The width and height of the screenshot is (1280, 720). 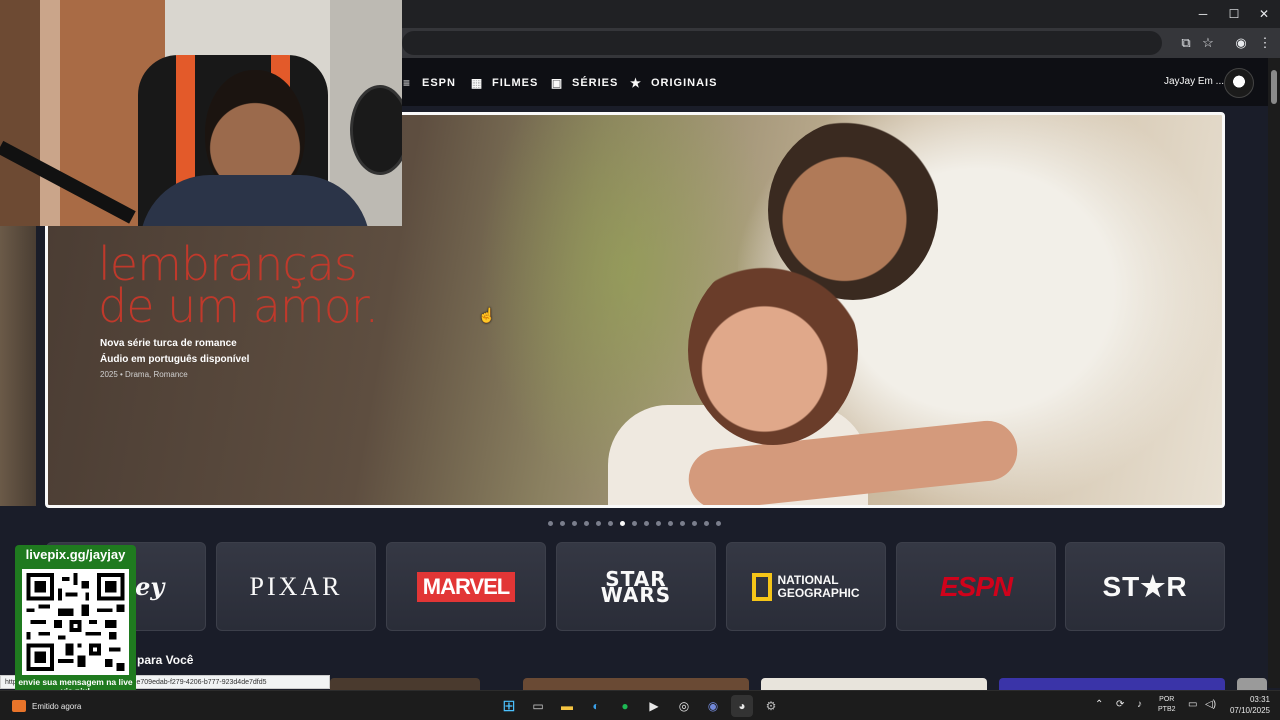 I want to click on brand-tile-marvel: MARVEL, so click(x=466, y=586).